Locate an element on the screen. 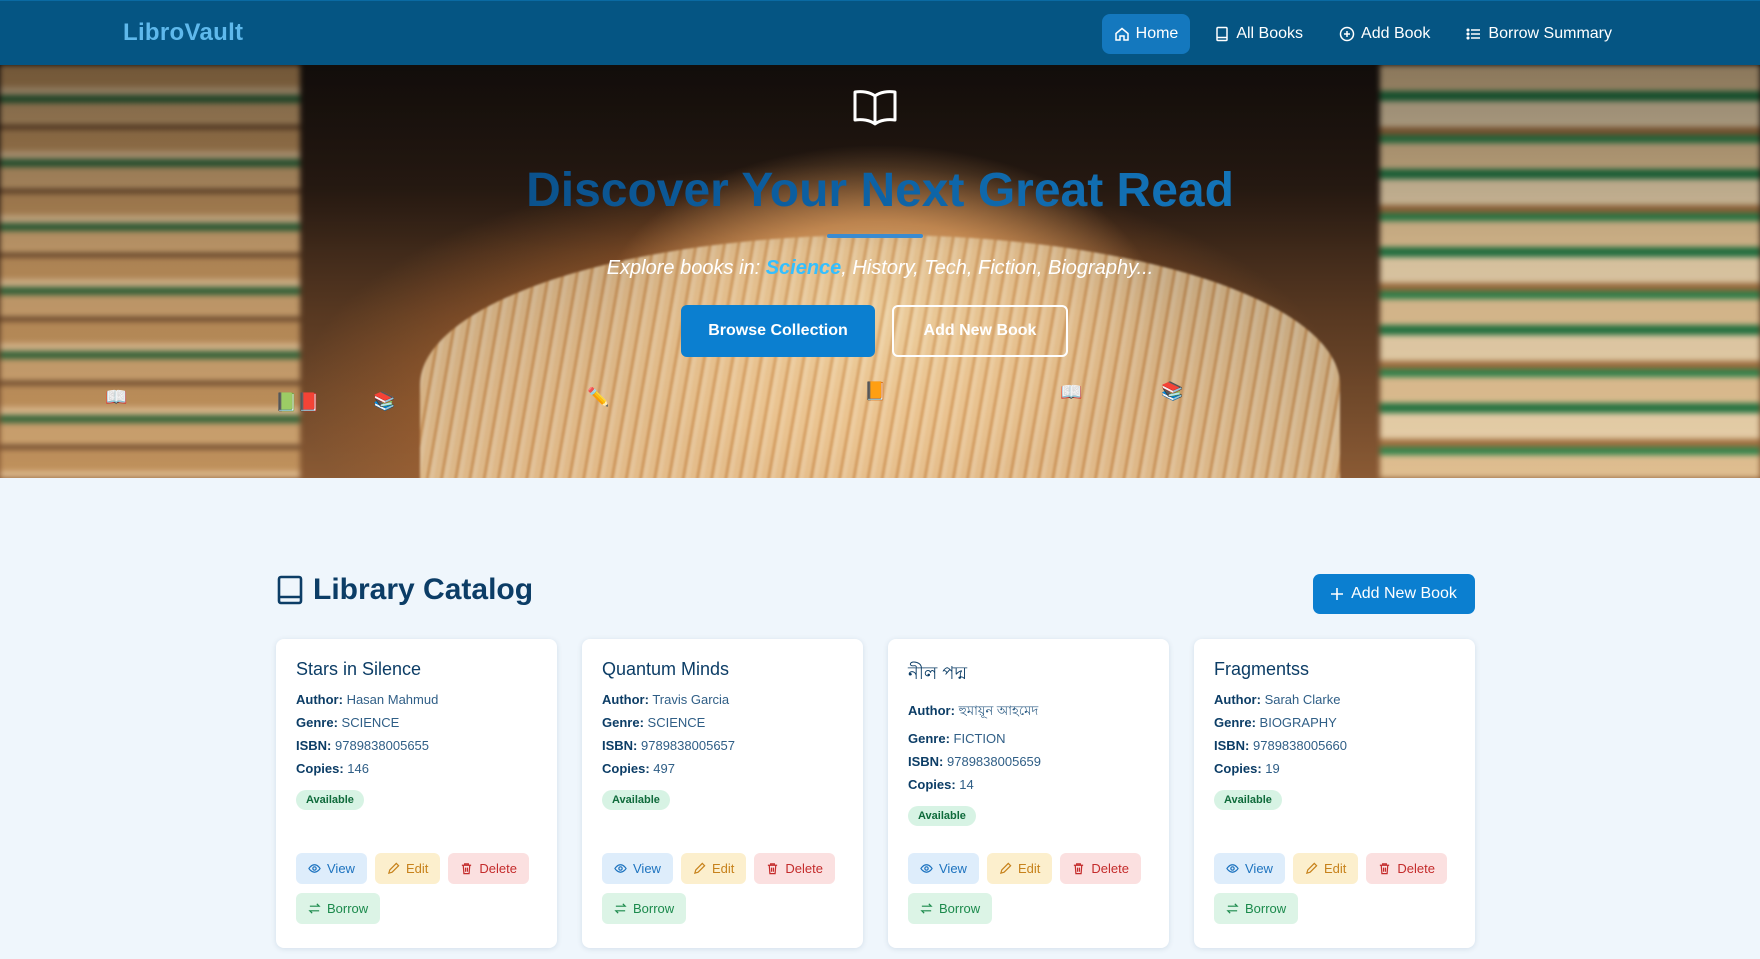 This screenshot has width=1760, height=959. book-author: Author: Travis Garcia is located at coordinates (666, 699).